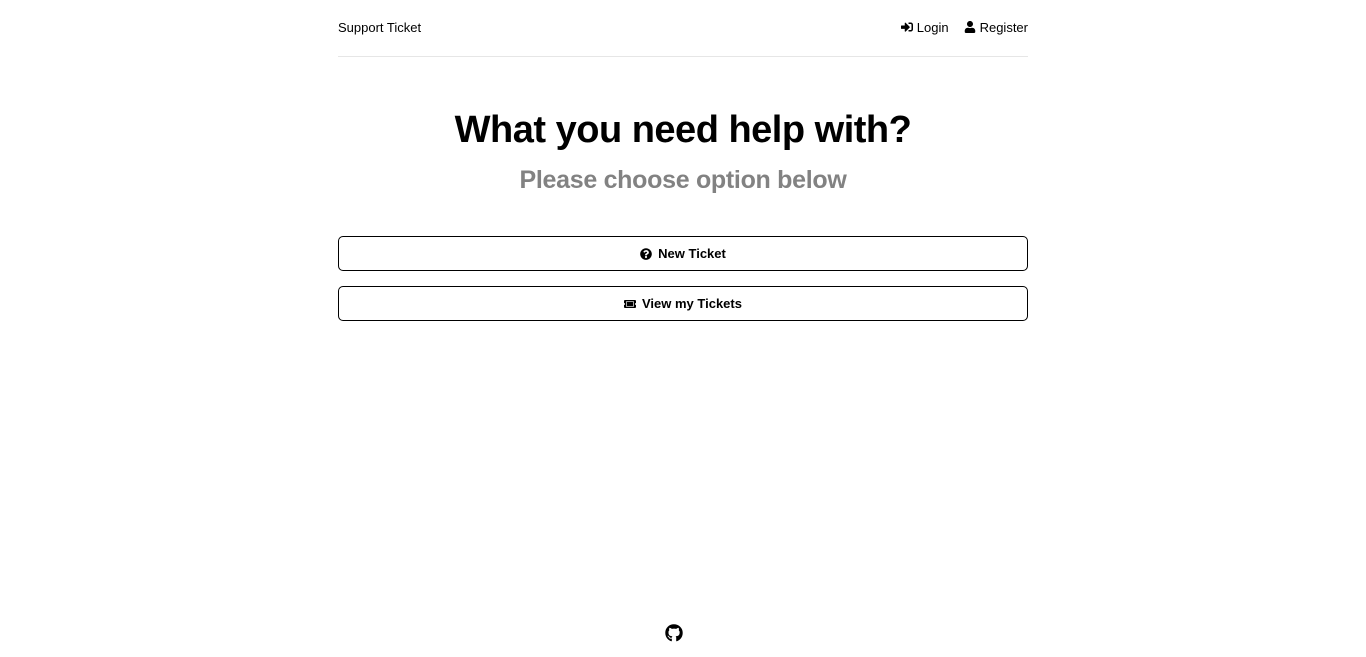 This screenshot has width=1366, height=657. What do you see at coordinates (683, 180) in the screenshot?
I see `page-subtitle: Please choose option below` at bounding box center [683, 180].